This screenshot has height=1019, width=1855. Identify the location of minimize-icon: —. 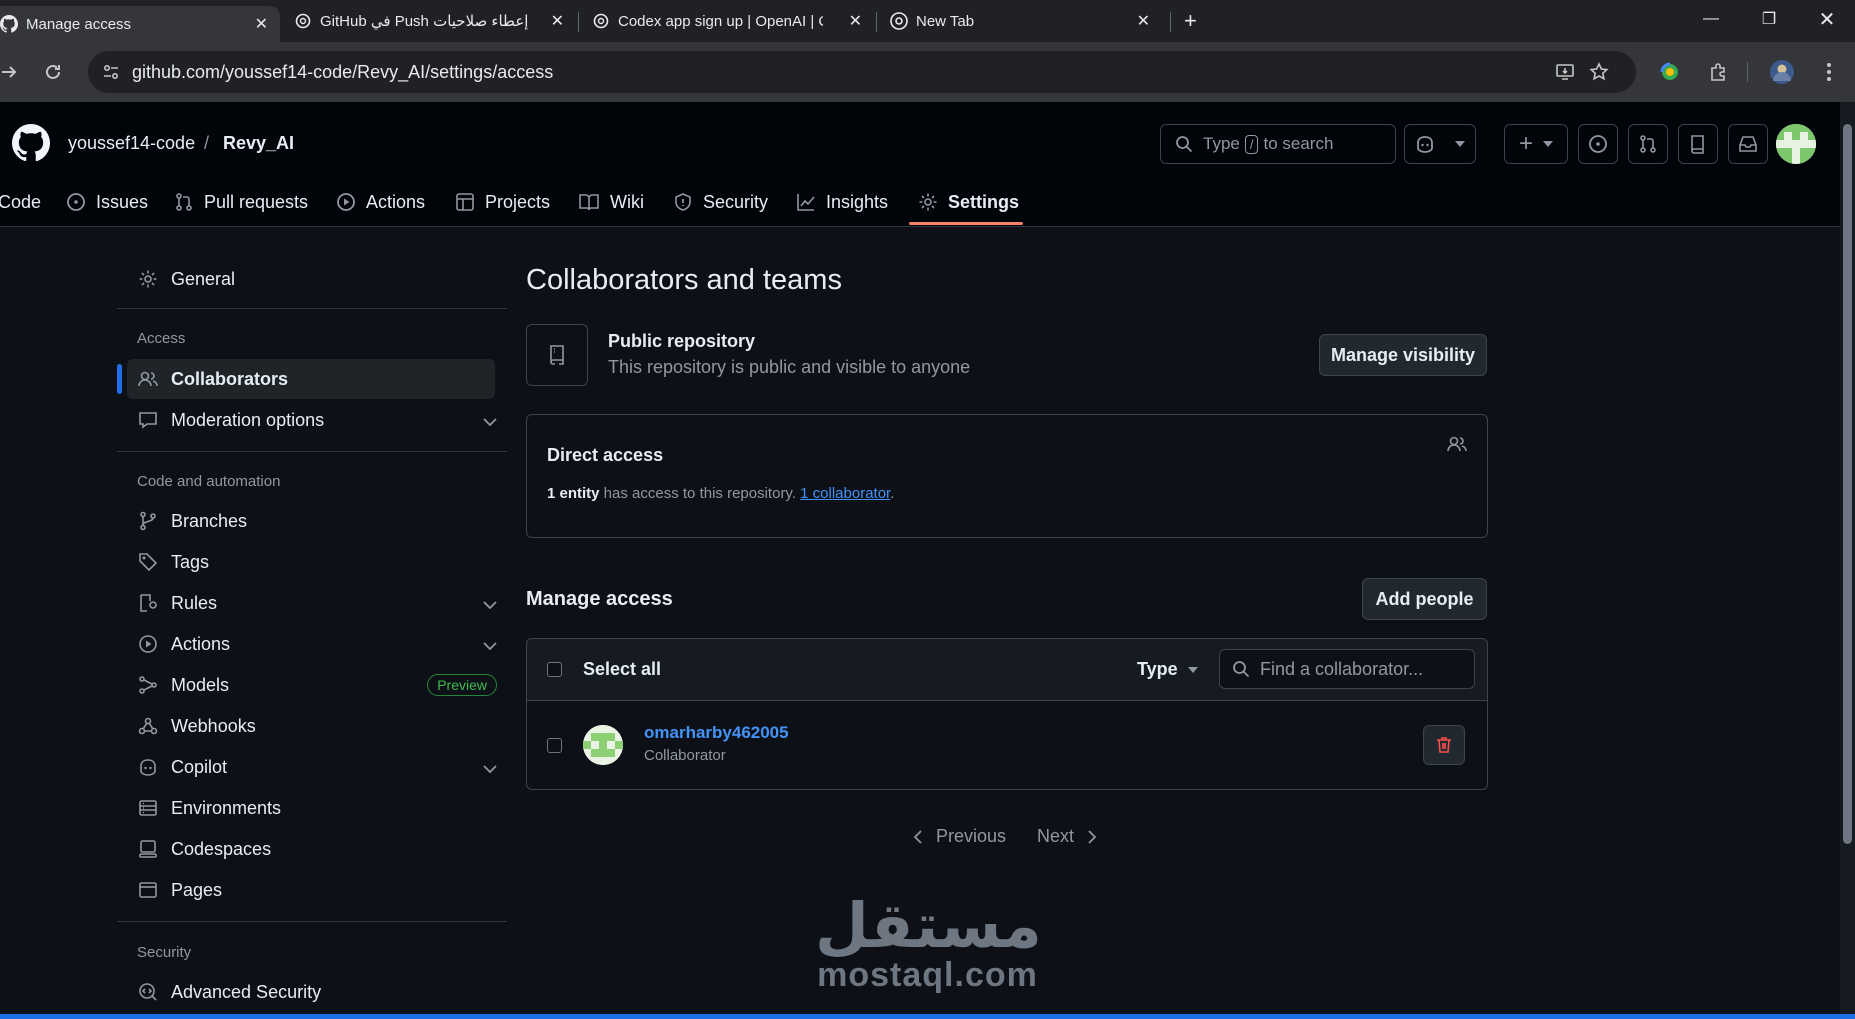
(1711, 19).